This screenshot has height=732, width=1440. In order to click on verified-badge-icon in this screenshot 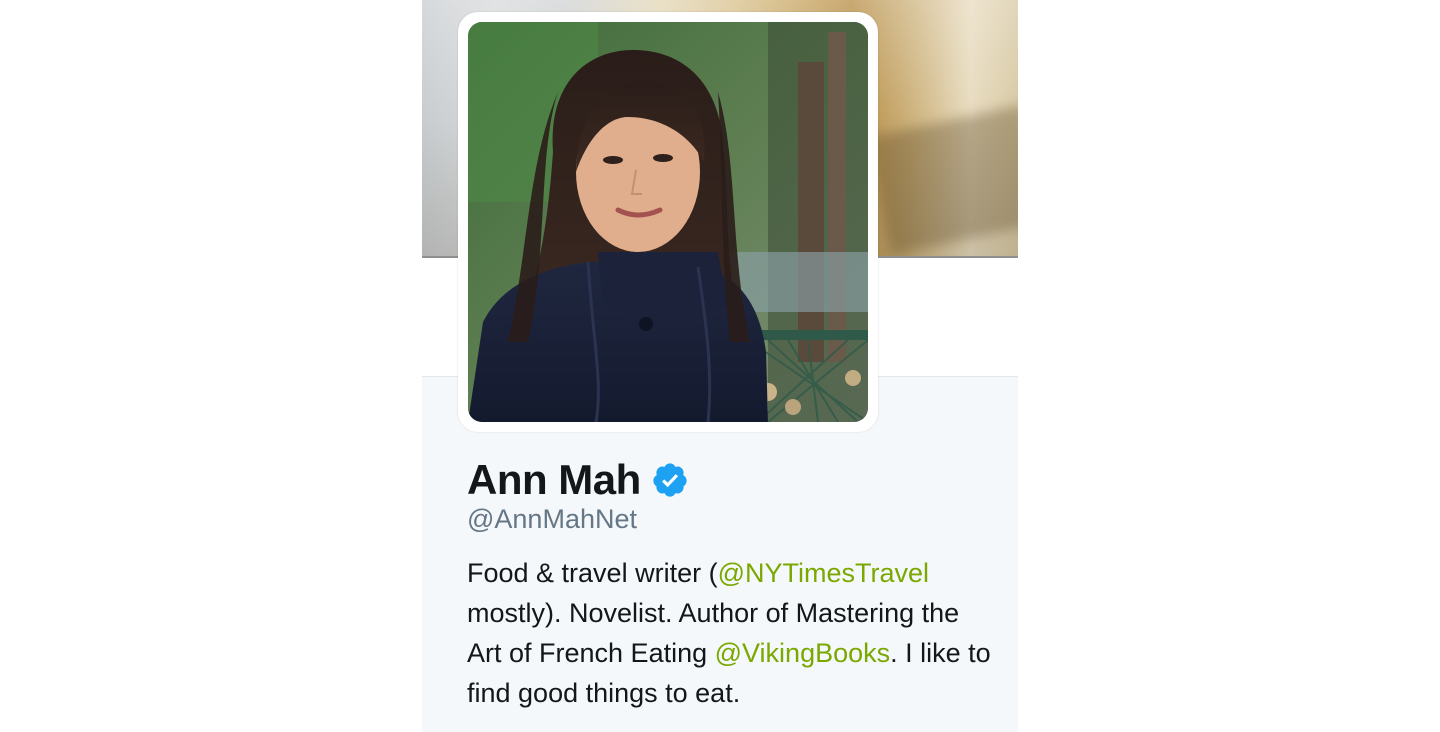, I will do `click(670, 480)`.